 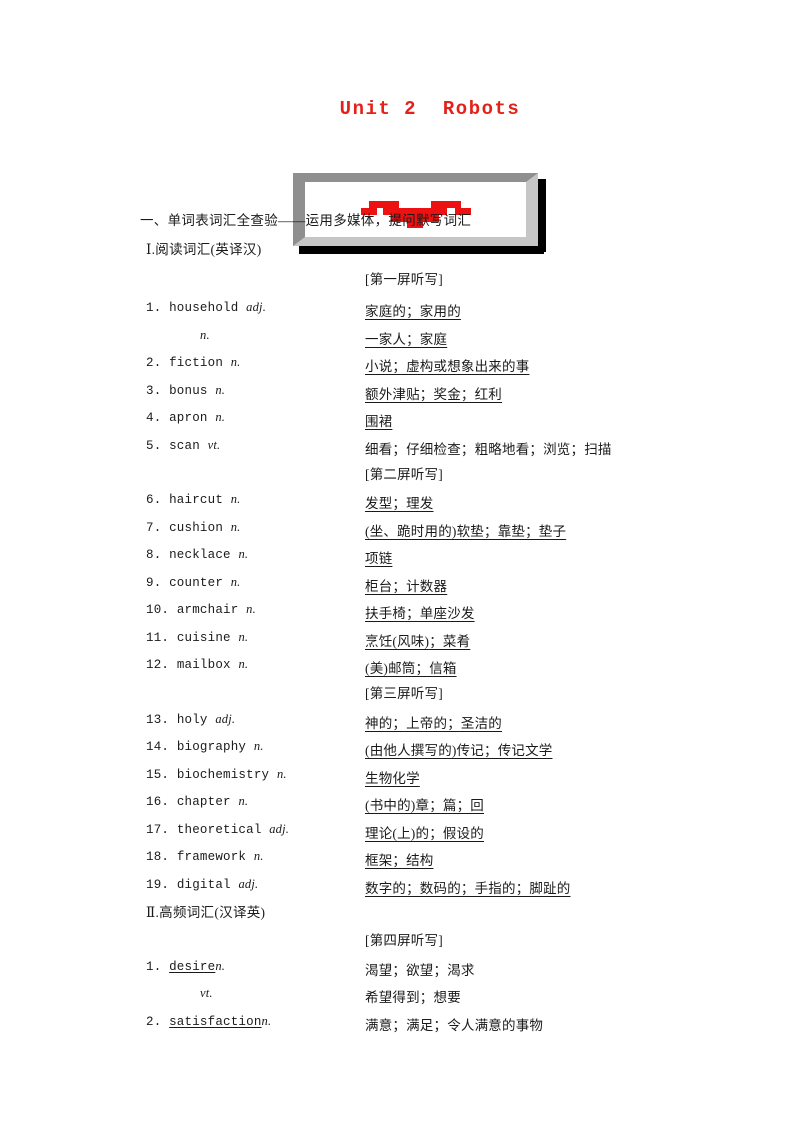 What do you see at coordinates (404, 940) in the screenshot?
I see `screen-label-4: [第四屏听写]` at bounding box center [404, 940].